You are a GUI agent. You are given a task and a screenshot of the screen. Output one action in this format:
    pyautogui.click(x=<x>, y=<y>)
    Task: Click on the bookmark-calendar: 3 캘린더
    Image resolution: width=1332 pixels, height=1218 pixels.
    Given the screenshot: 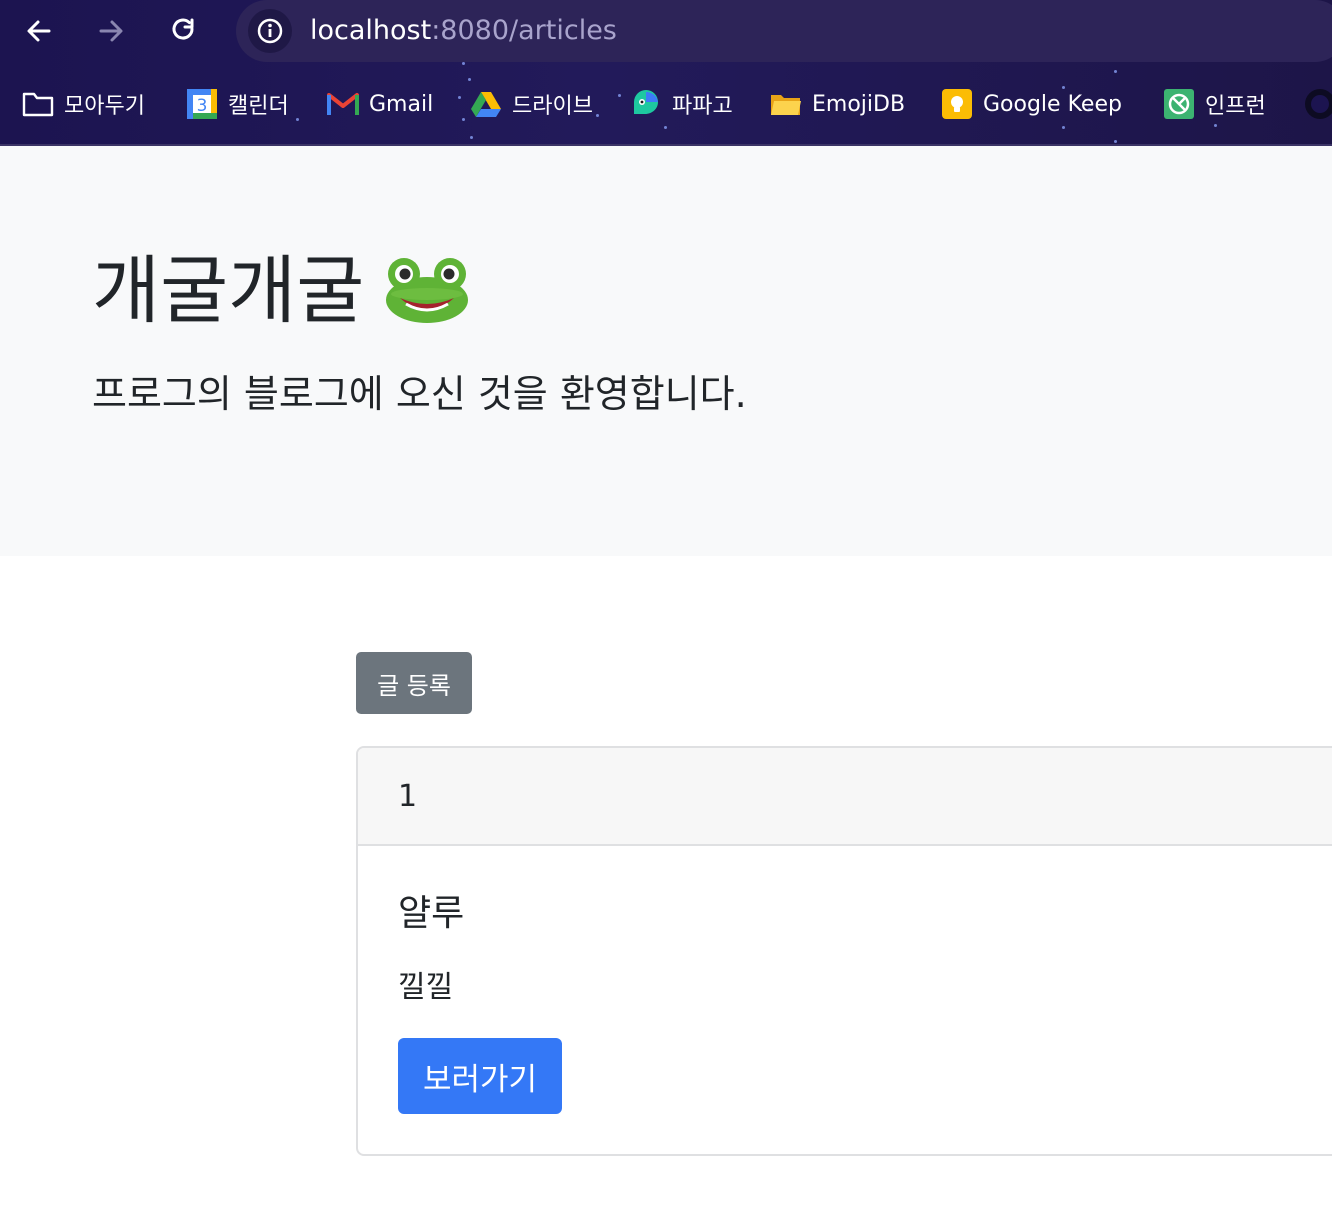 What is the action you would take?
    pyautogui.click(x=237, y=104)
    